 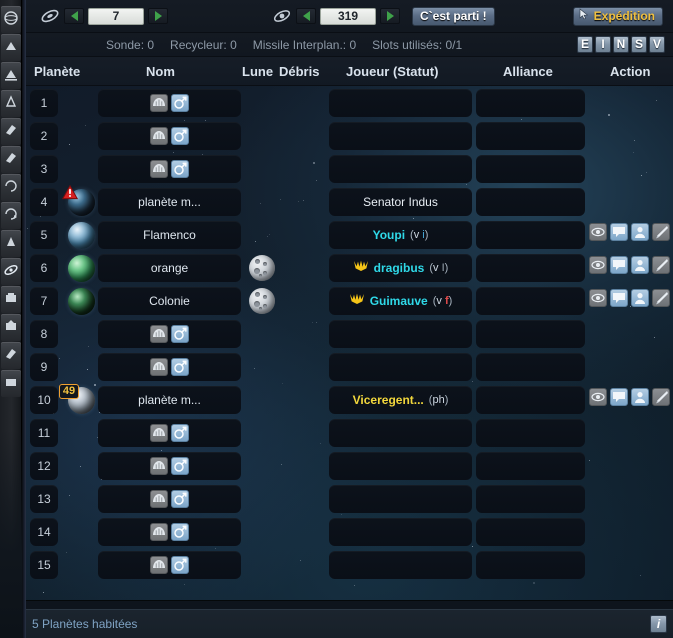 I want to click on filter-button-i: I, so click(x=603, y=44).